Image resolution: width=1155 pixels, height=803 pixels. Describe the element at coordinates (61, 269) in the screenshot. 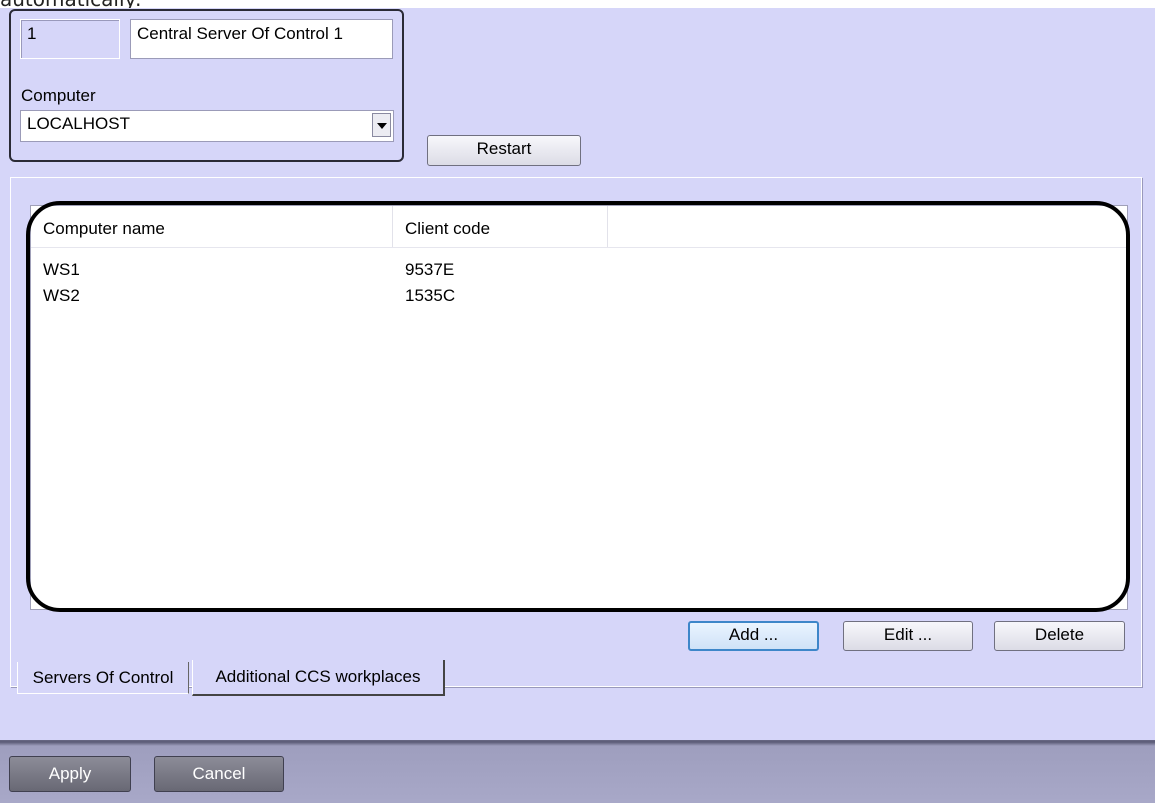

I see `cell-computer-name: WS1` at that location.